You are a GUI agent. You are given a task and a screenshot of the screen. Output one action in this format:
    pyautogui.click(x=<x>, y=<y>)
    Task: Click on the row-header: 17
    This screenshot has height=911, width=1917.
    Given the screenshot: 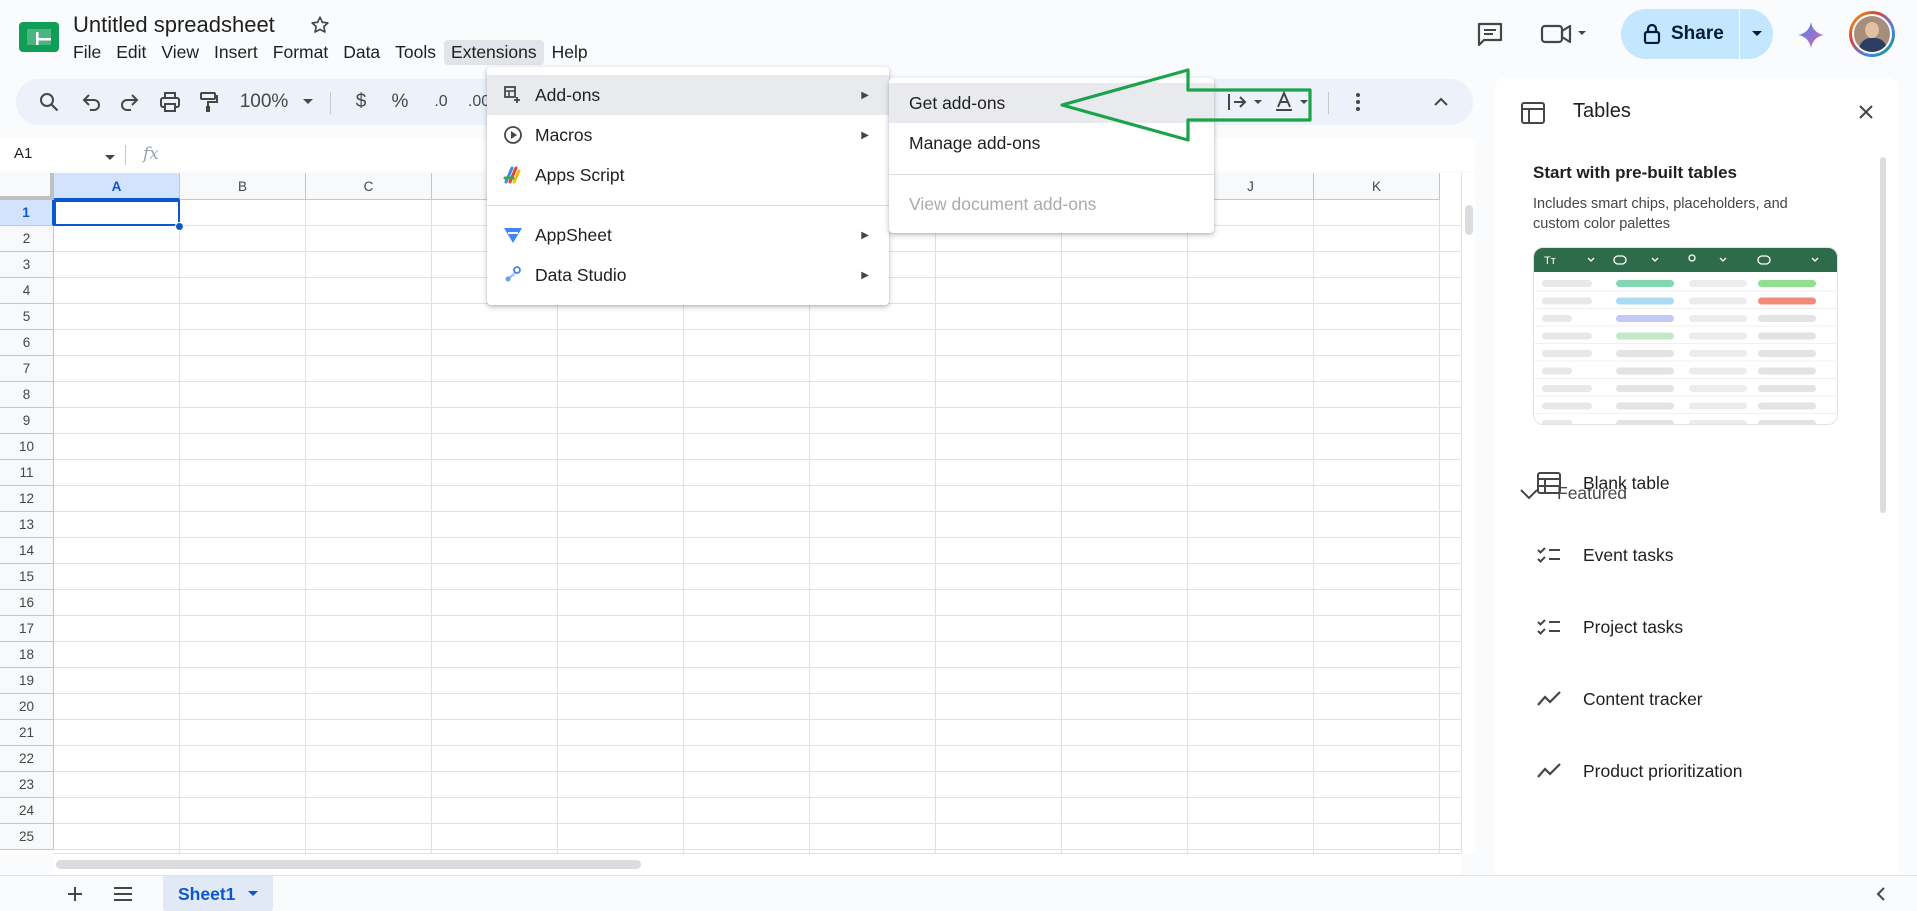 What is the action you would take?
    pyautogui.click(x=27, y=629)
    